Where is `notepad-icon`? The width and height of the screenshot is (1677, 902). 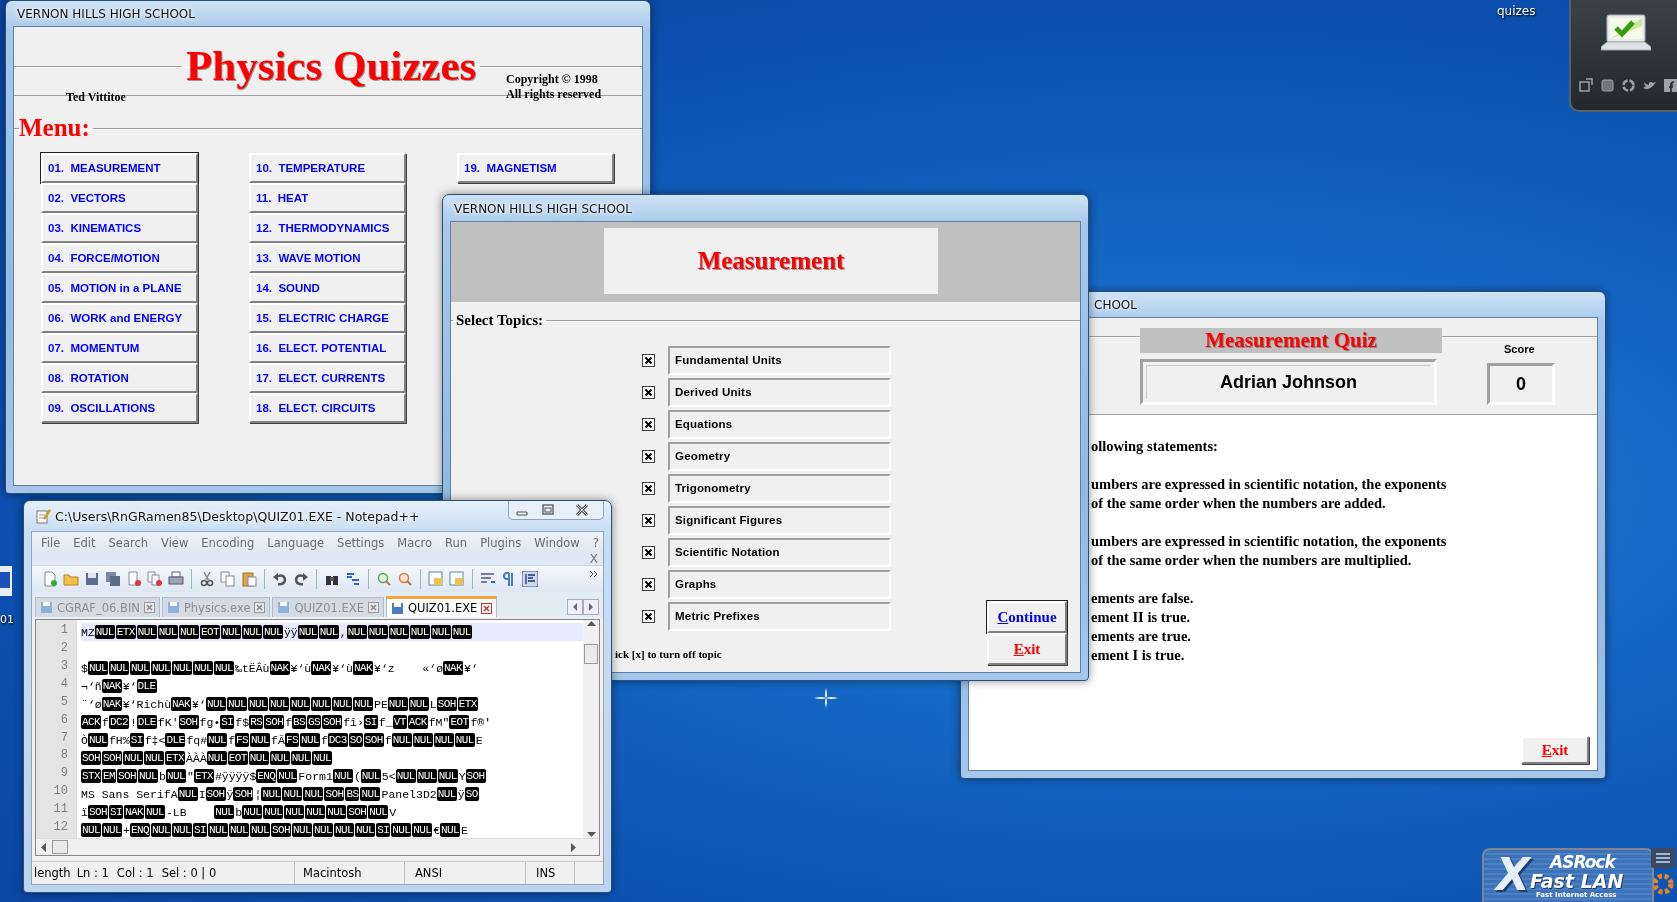 notepad-icon is located at coordinates (43, 516).